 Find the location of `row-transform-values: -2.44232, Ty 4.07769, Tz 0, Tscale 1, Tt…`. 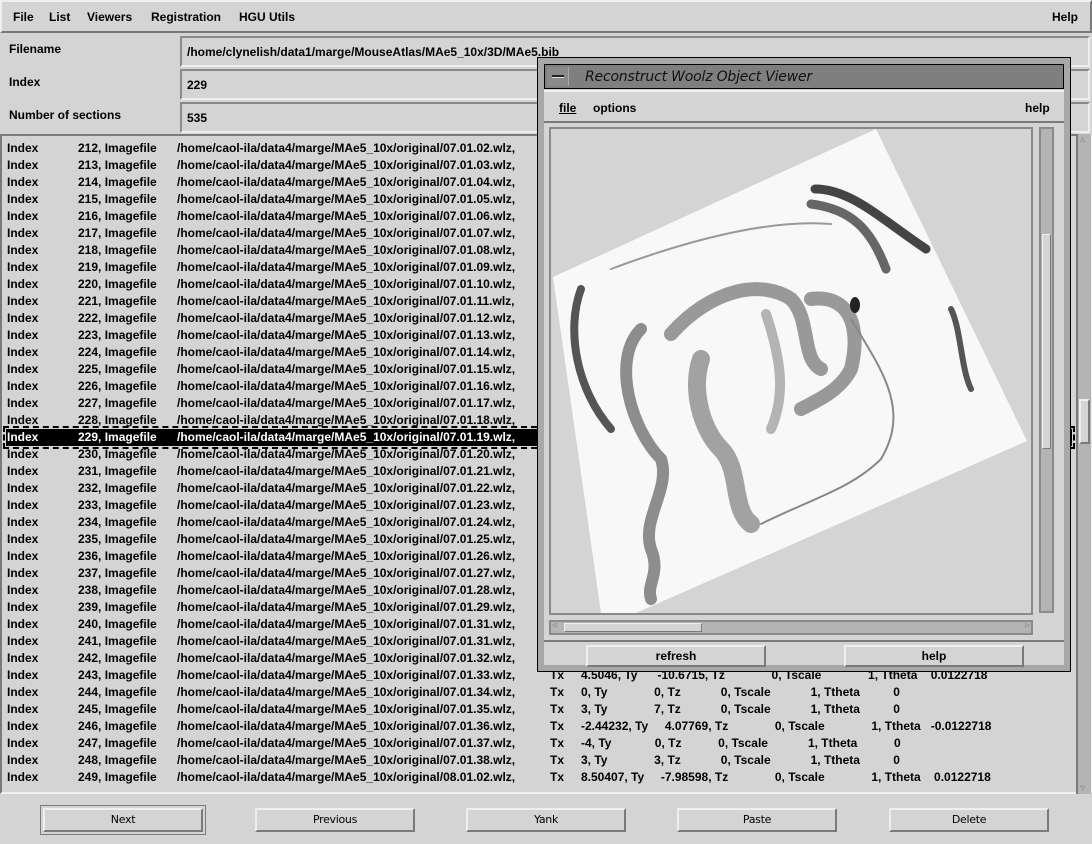

row-transform-values: -2.44232, Ty 4.07769, Tz 0, Tscale 1, Tt… is located at coordinates (786, 726).